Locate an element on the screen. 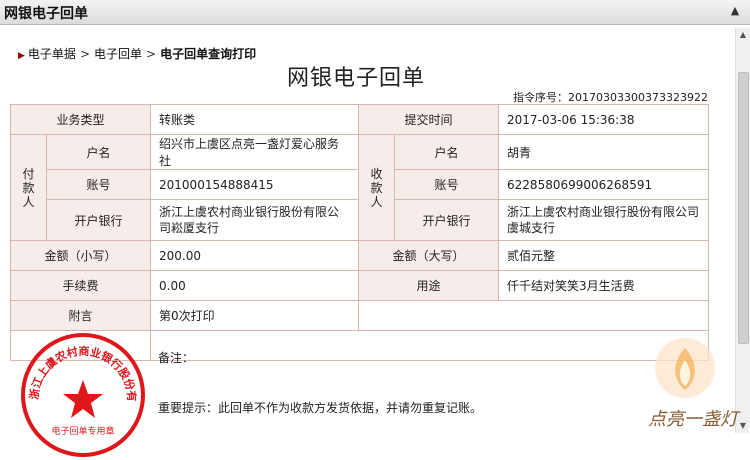 This screenshot has height=460, width=750. table-row: 手续费 0.00 用途 仟千结对笑笑3月生活费 is located at coordinates (359, 285).